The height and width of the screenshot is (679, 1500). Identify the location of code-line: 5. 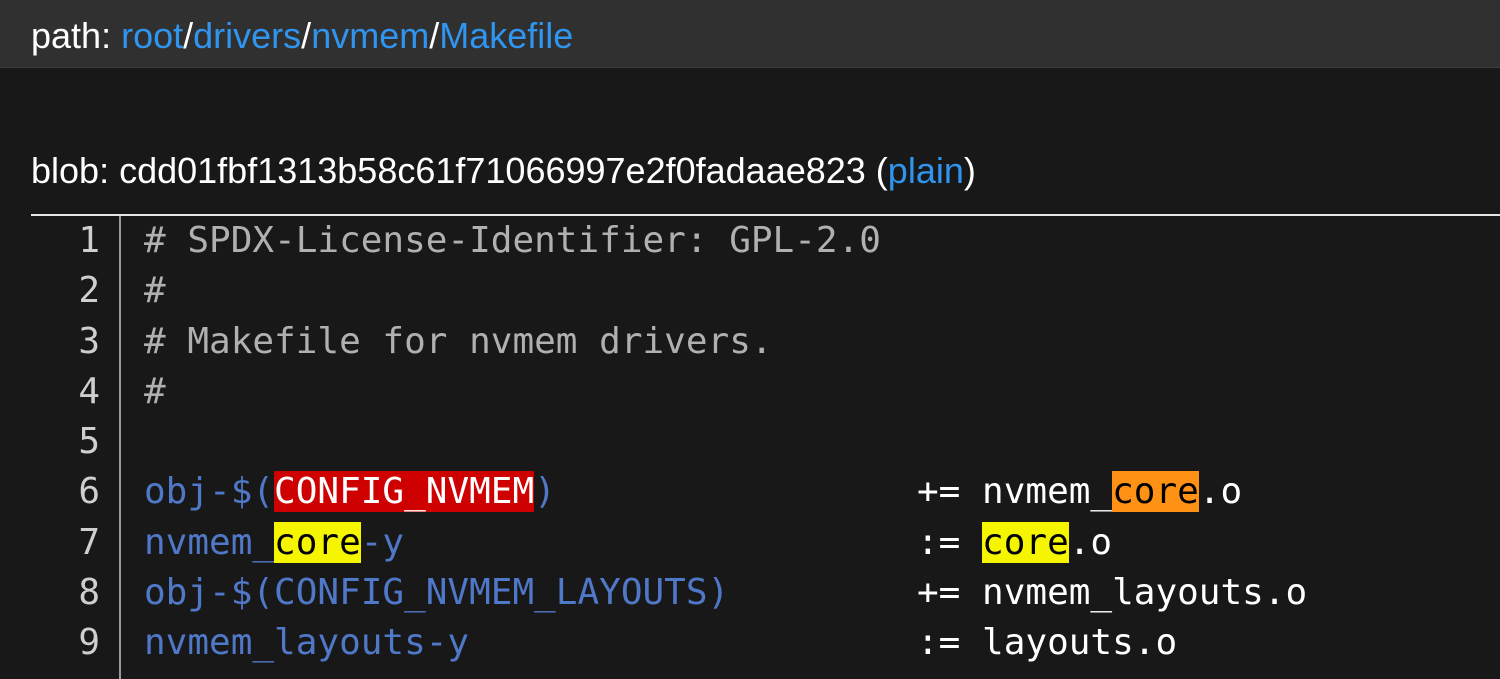
(750, 442).